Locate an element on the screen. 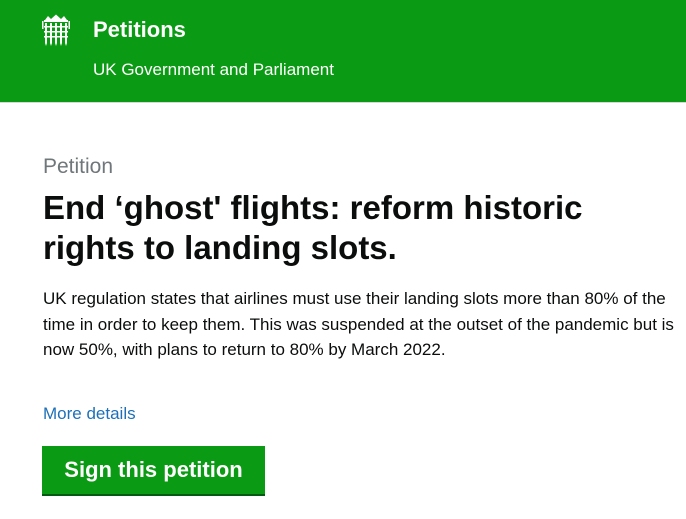  header-divider is located at coordinates (343, 102).